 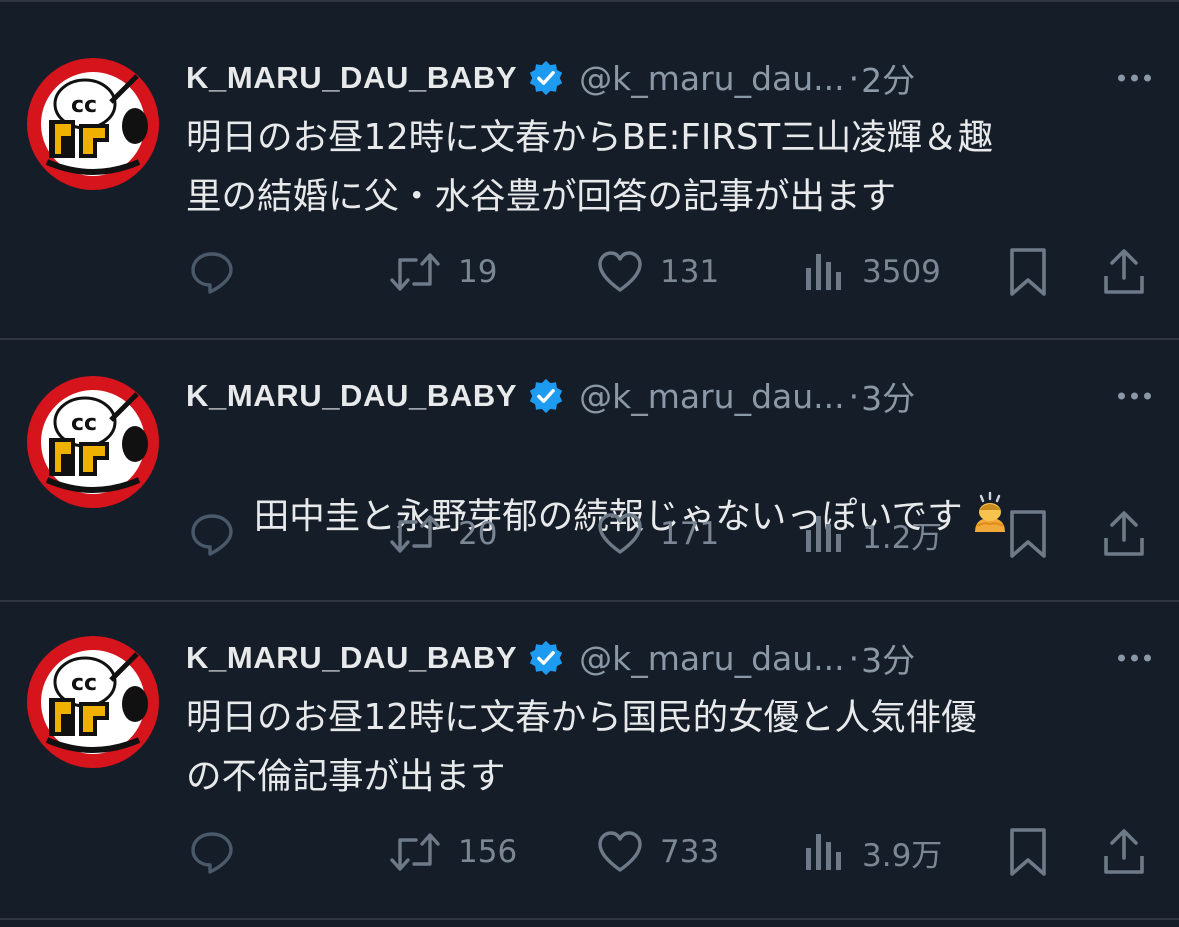 I want to click on action-bar: 20 171 1.2万, so click(x=589, y=534).